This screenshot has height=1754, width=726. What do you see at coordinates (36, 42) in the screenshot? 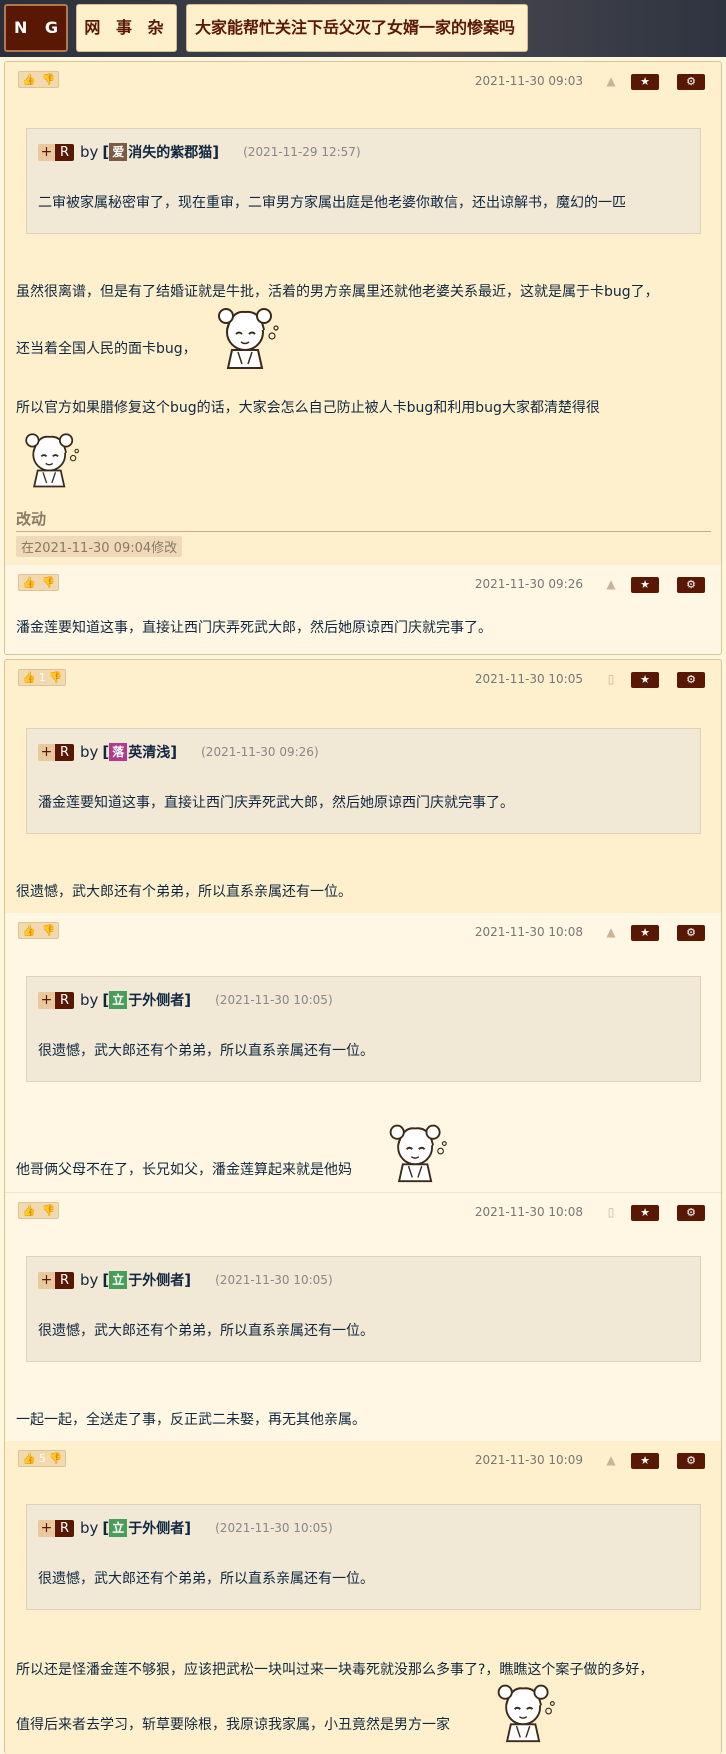
I see `nga-logo: N G A` at bounding box center [36, 42].